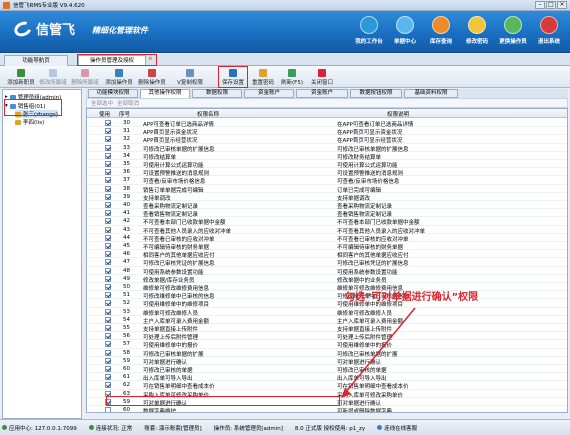  What do you see at coordinates (39, 428) in the screenshot?
I see `status-server: 应用中心: 127.0.0.1:7099` at bounding box center [39, 428].